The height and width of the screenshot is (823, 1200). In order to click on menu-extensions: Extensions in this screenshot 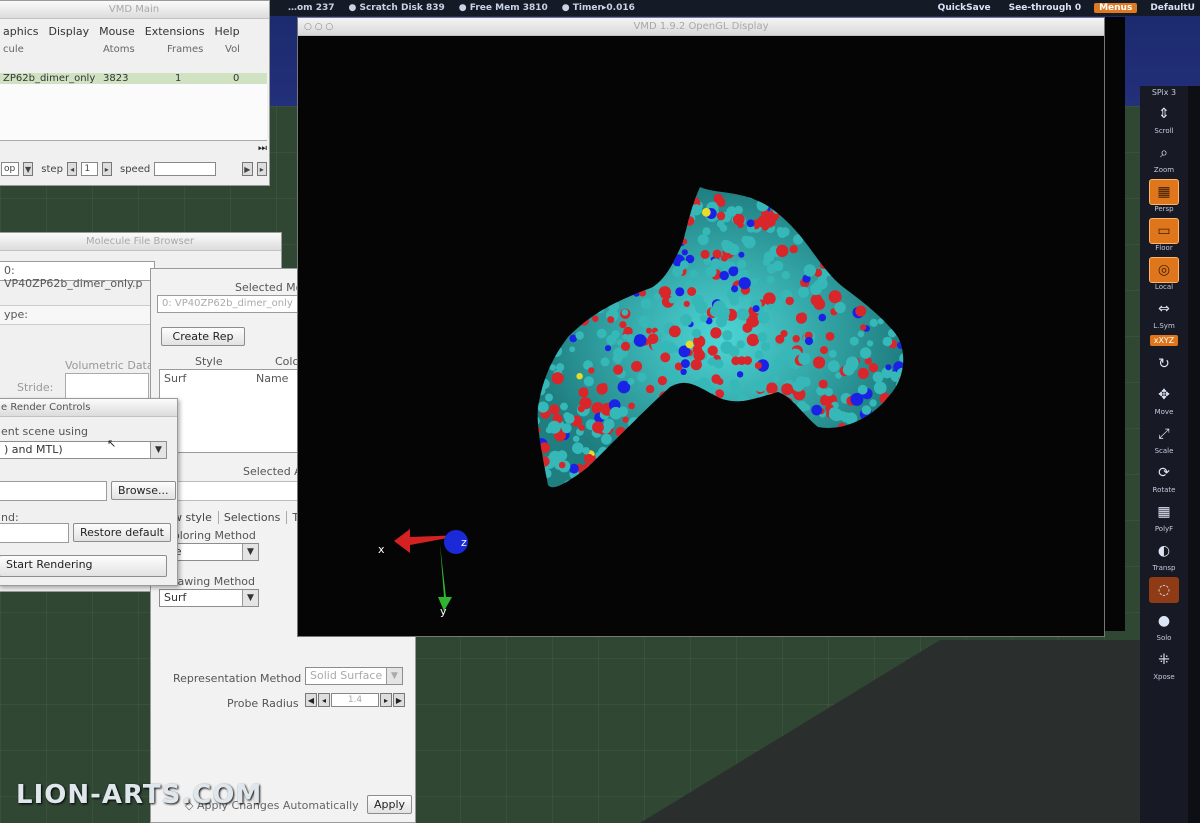, I will do `click(175, 31)`.